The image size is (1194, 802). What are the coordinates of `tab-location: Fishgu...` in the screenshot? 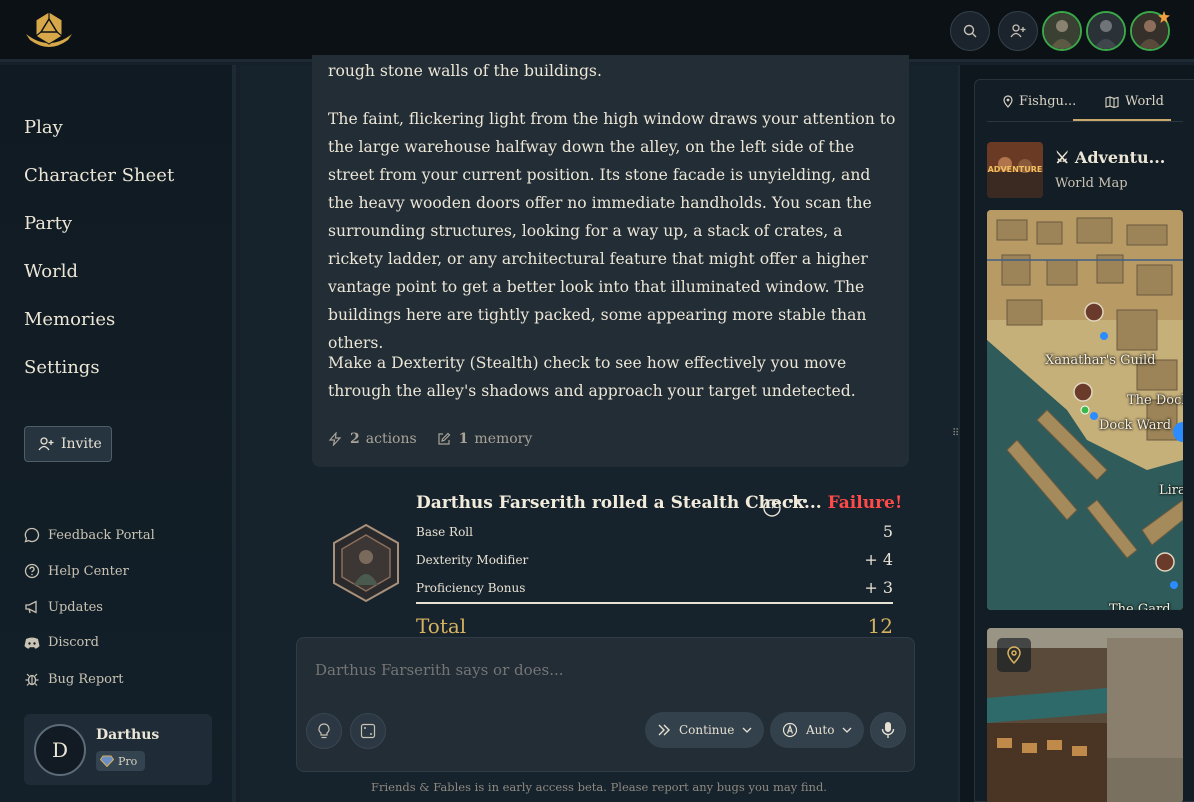 It's located at (1039, 101).